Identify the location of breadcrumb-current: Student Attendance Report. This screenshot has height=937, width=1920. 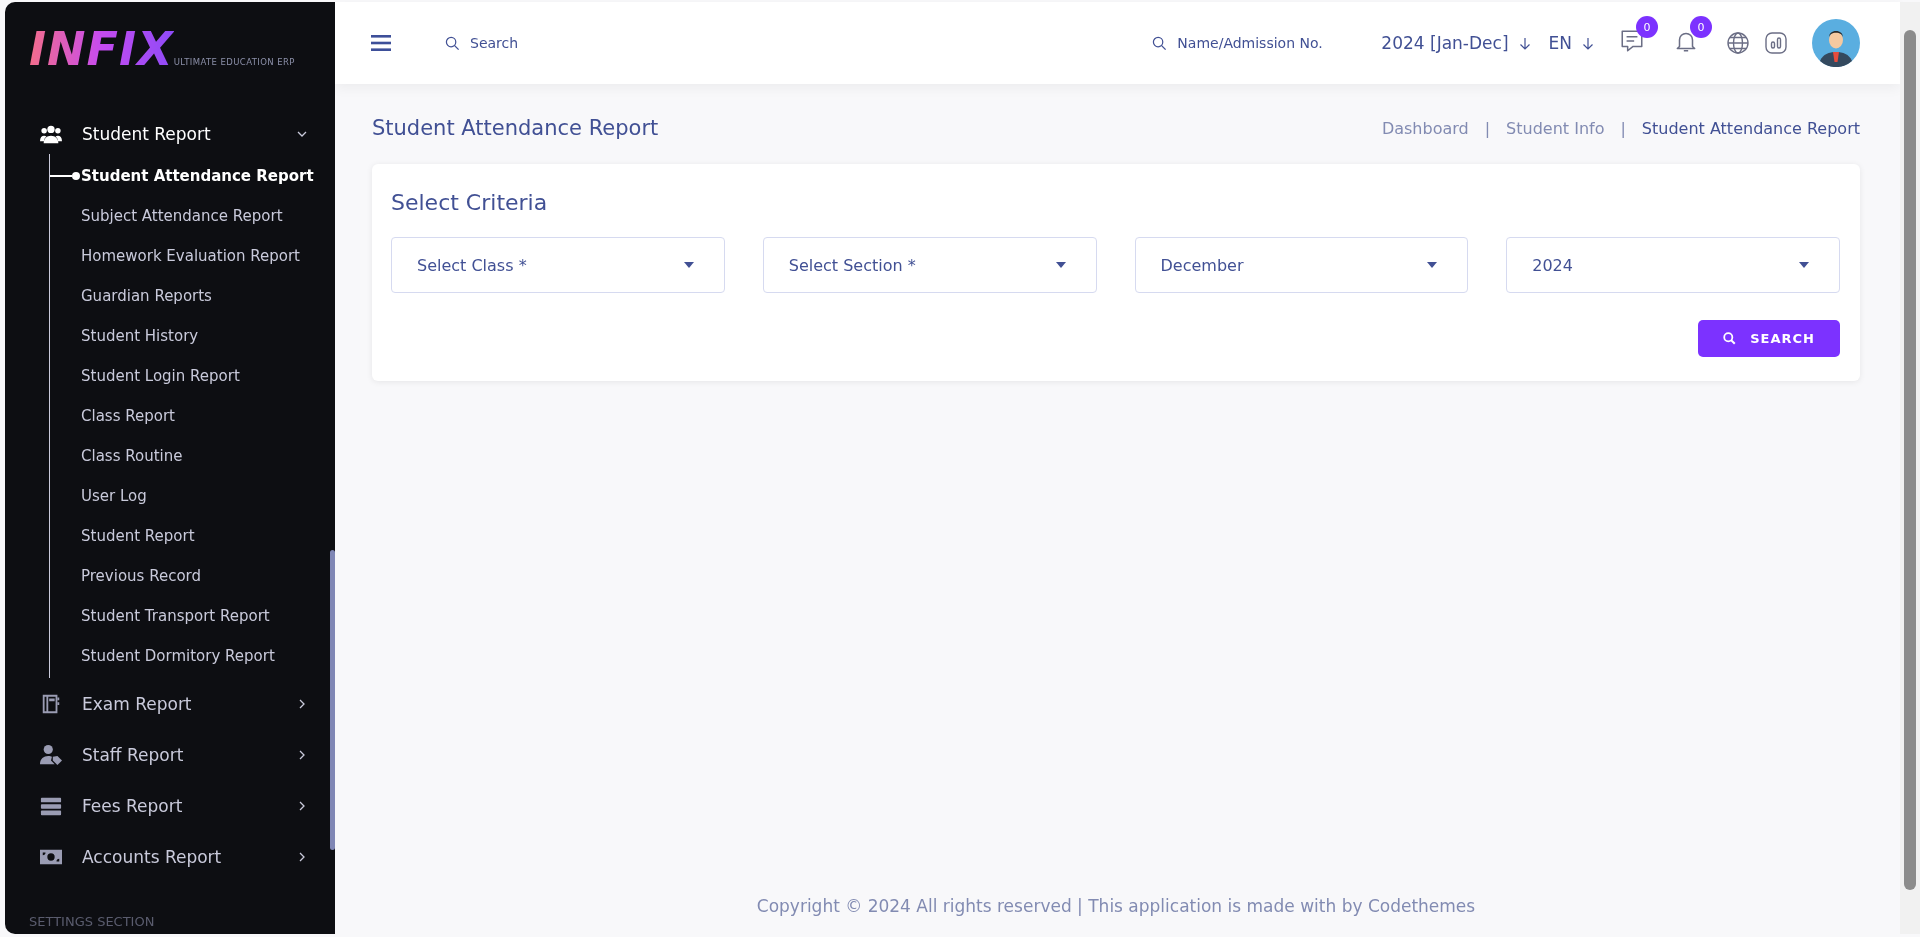
(1750, 128).